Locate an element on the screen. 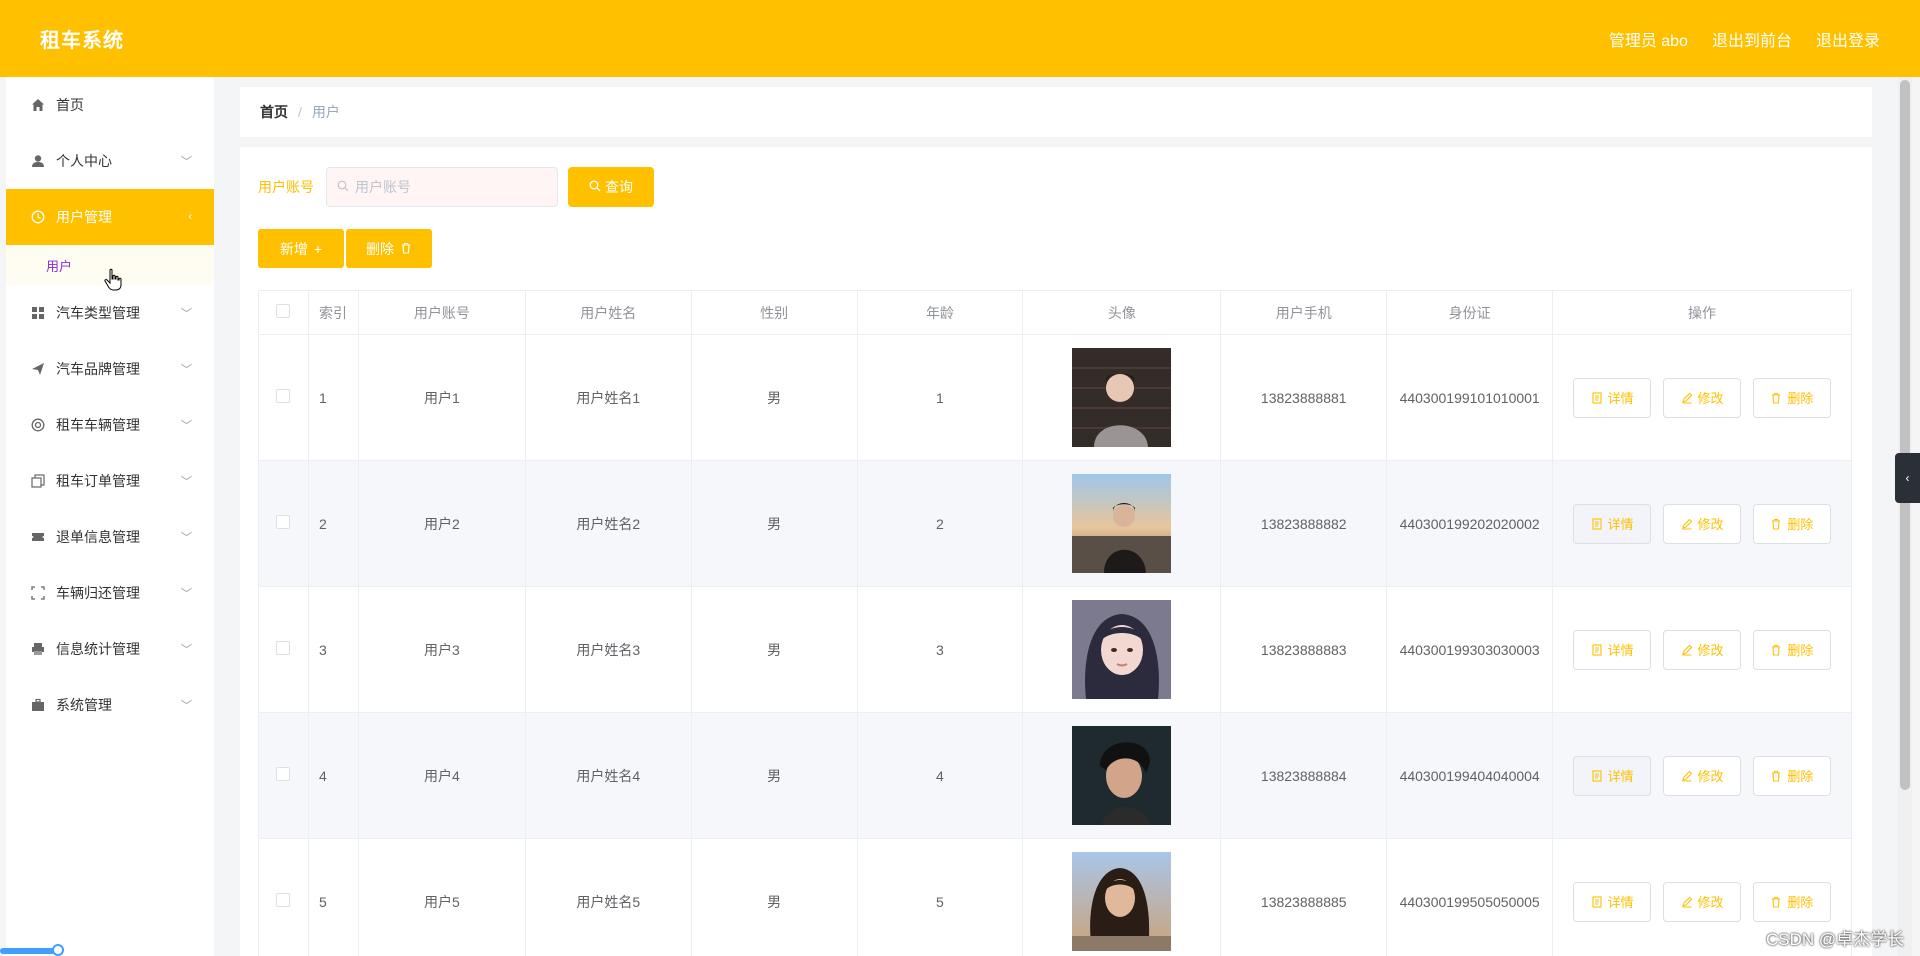 The height and width of the screenshot is (956, 1920). cell-name: 用户姓名4 is located at coordinates (608, 775).